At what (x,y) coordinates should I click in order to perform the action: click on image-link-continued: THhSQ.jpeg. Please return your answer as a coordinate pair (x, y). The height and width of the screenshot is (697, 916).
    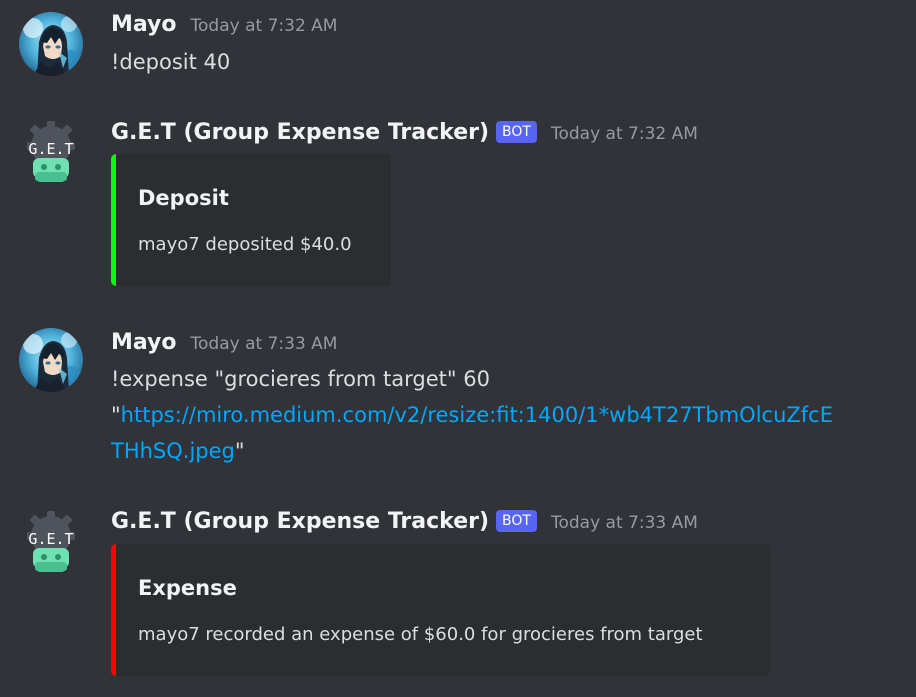
    Looking at the image, I should click on (173, 451).